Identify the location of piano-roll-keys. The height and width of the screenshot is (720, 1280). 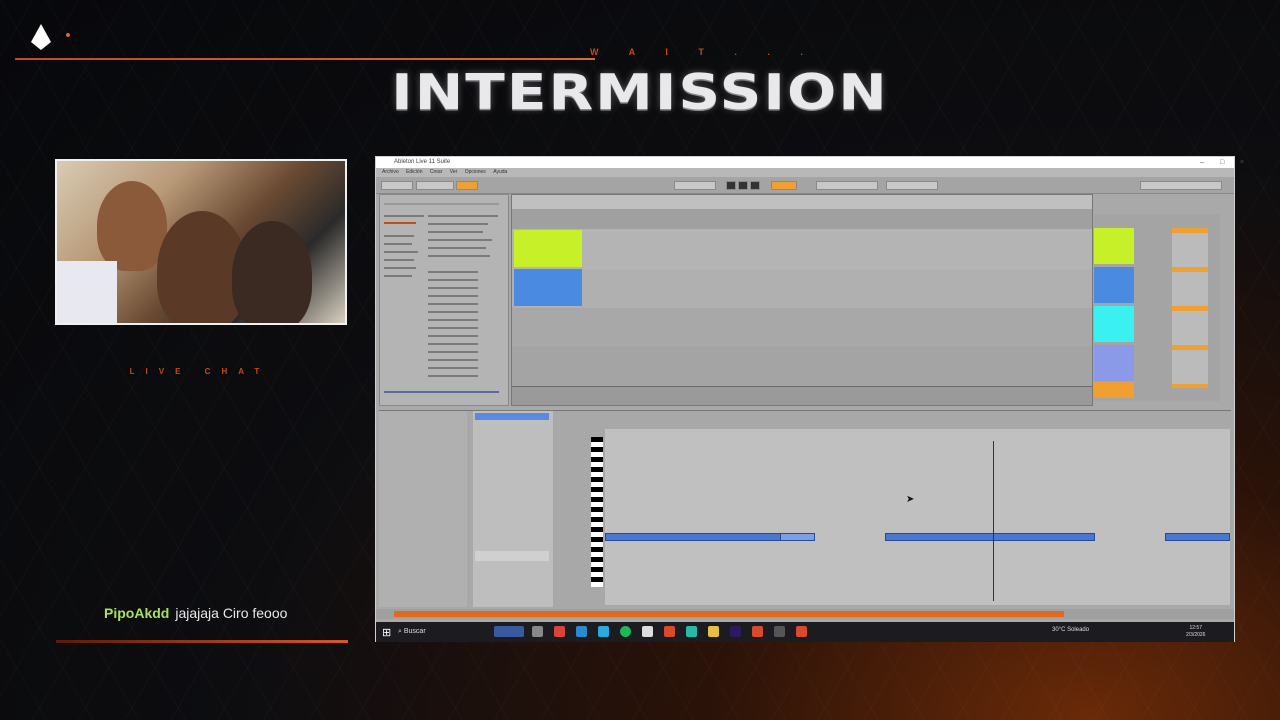
(597, 512).